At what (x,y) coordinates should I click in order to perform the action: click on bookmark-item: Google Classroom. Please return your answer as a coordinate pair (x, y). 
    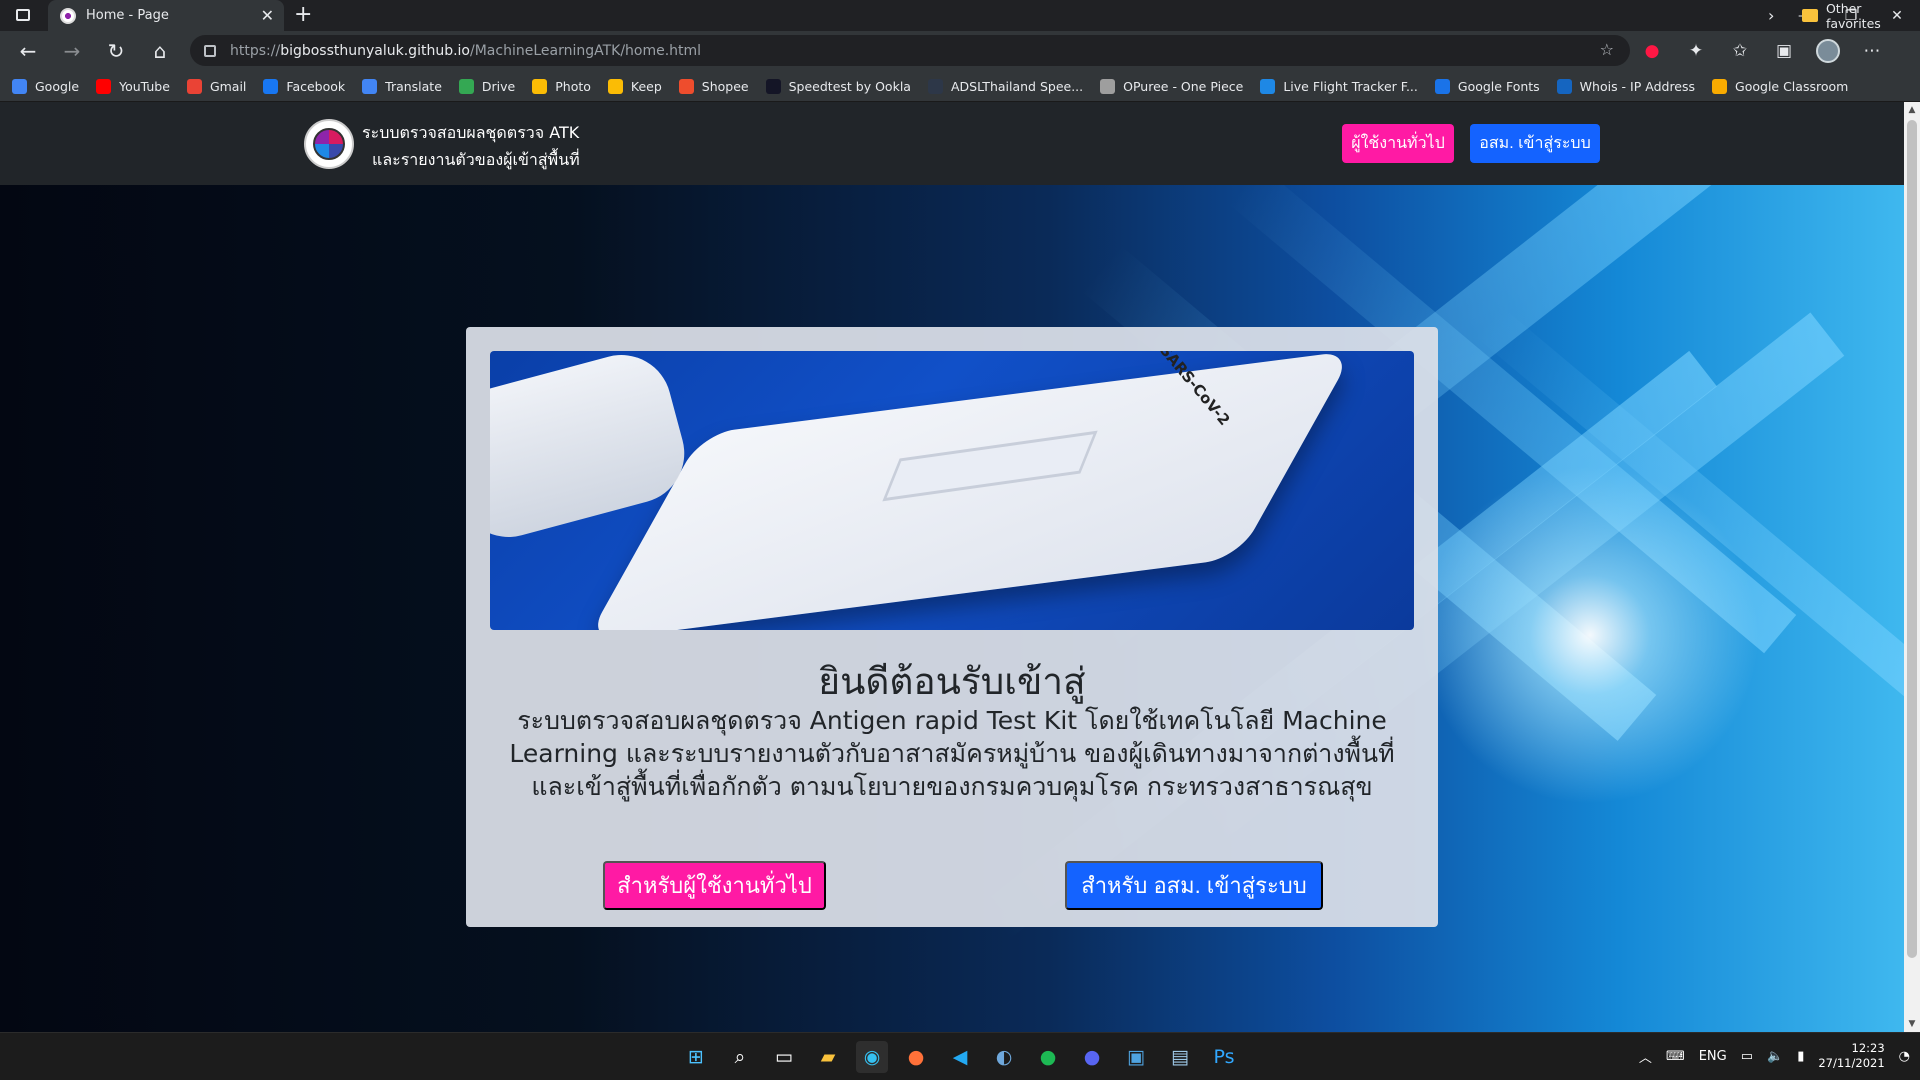
    Looking at the image, I should click on (1780, 86).